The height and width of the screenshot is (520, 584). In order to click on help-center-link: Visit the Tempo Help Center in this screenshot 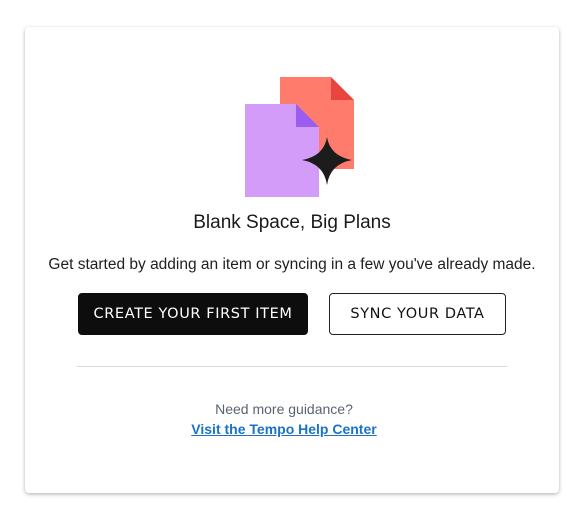, I will do `click(284, 429)`.